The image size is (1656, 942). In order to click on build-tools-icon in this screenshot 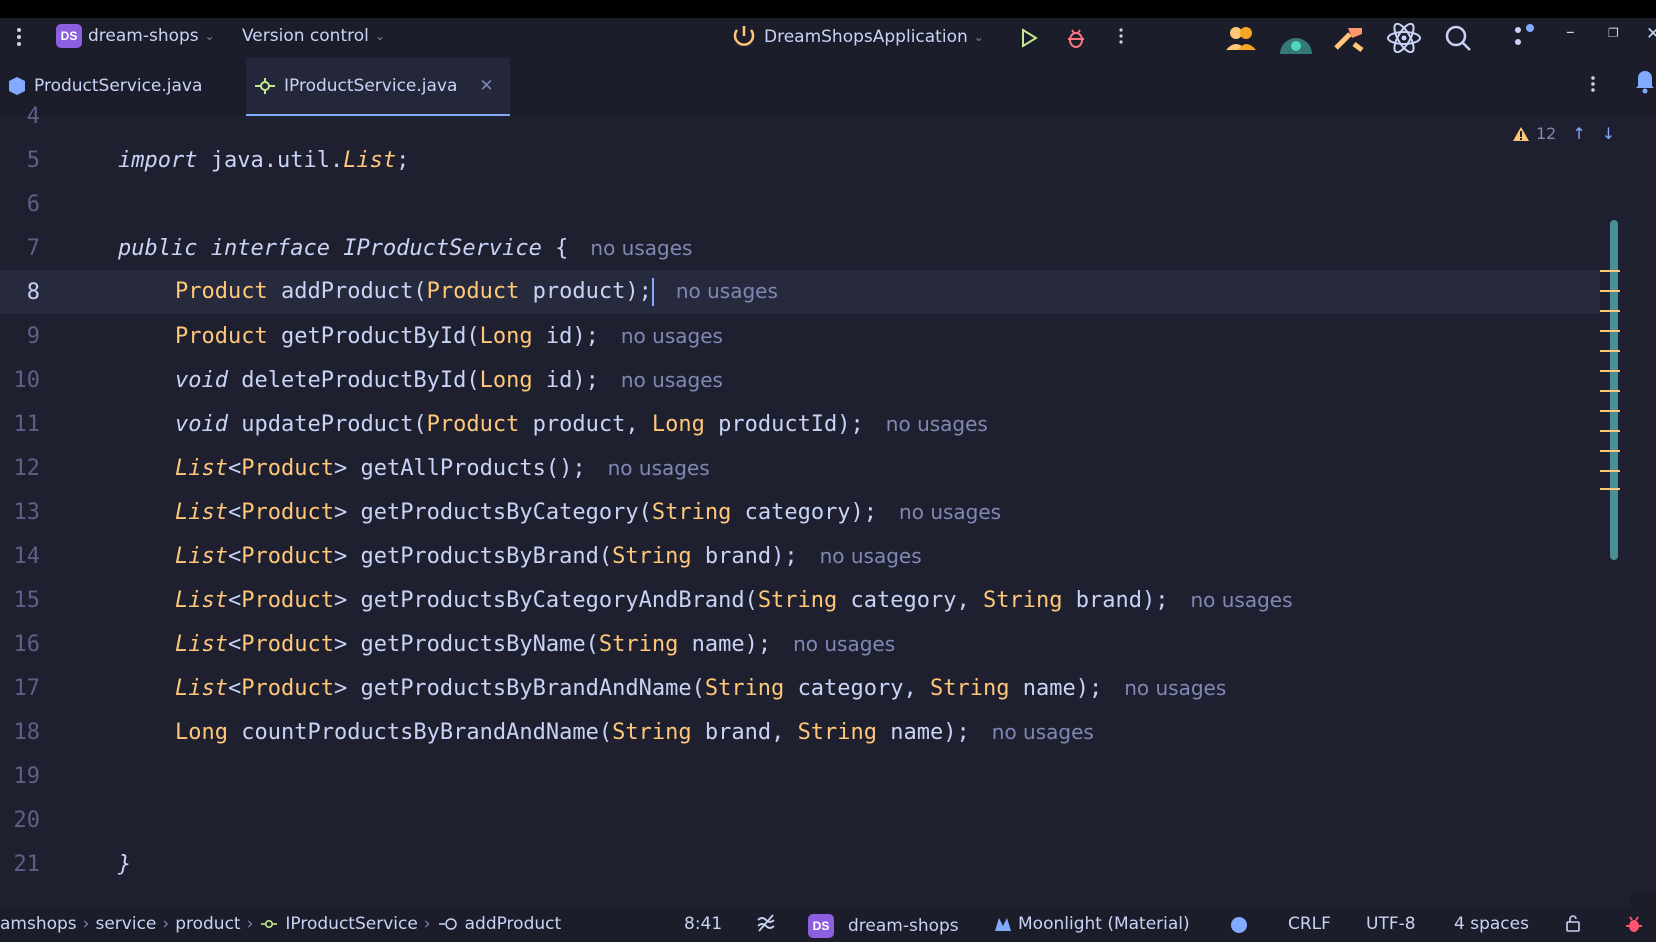, I will do `click(1349, 38)`.